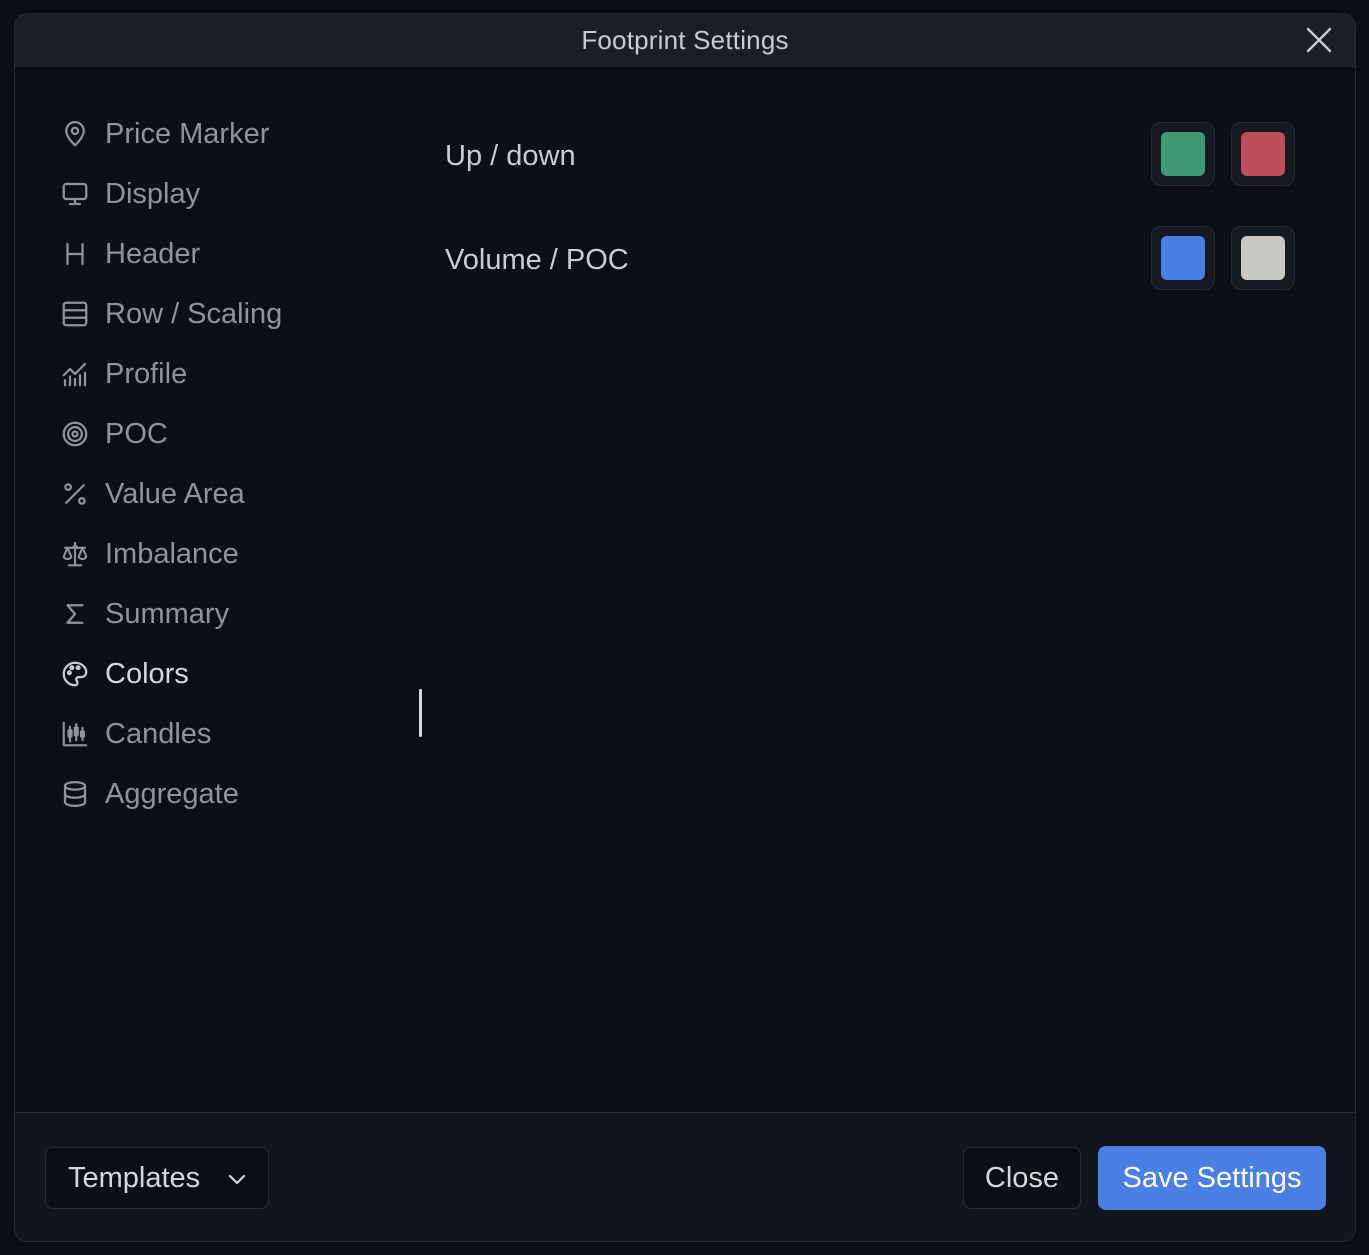 This screenshot has height=1255, width=1369. I want to click on dialog-title: Footprint Settings, so click(685, 40).